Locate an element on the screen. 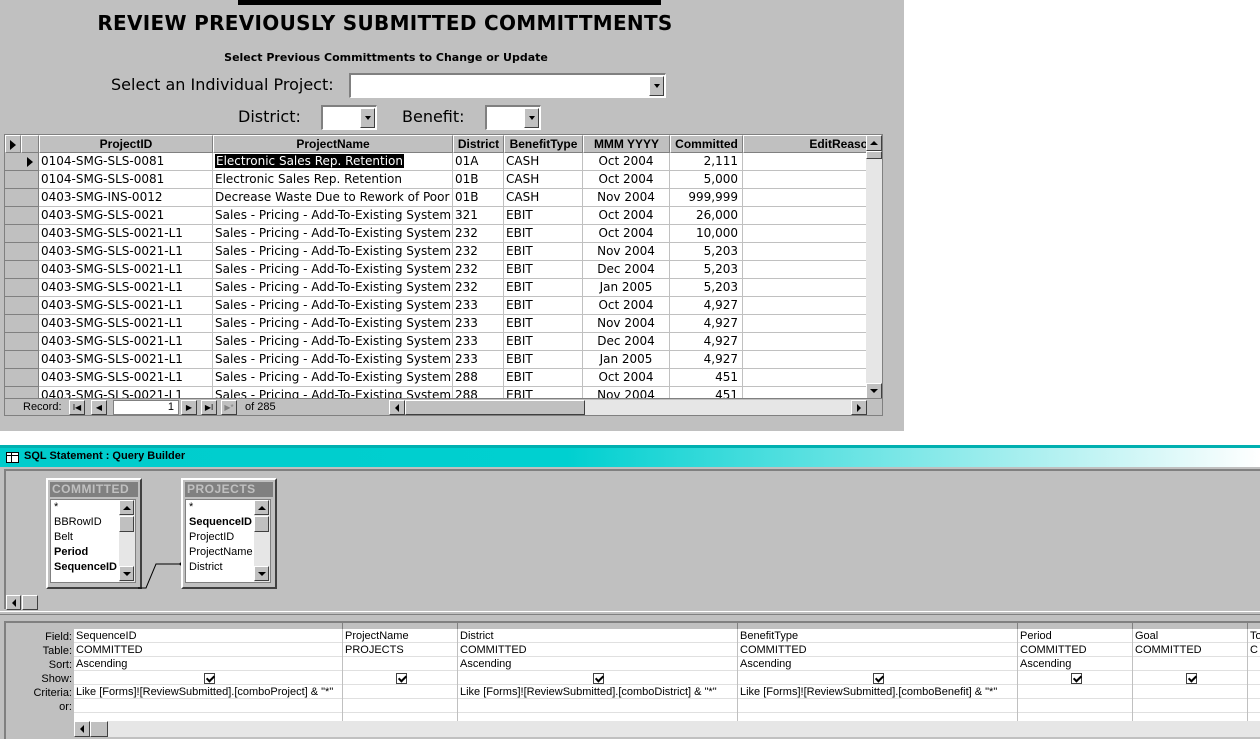 This screenshot has width=1260, height=739. cell-district: 01A is located at coordinates (478, 162).